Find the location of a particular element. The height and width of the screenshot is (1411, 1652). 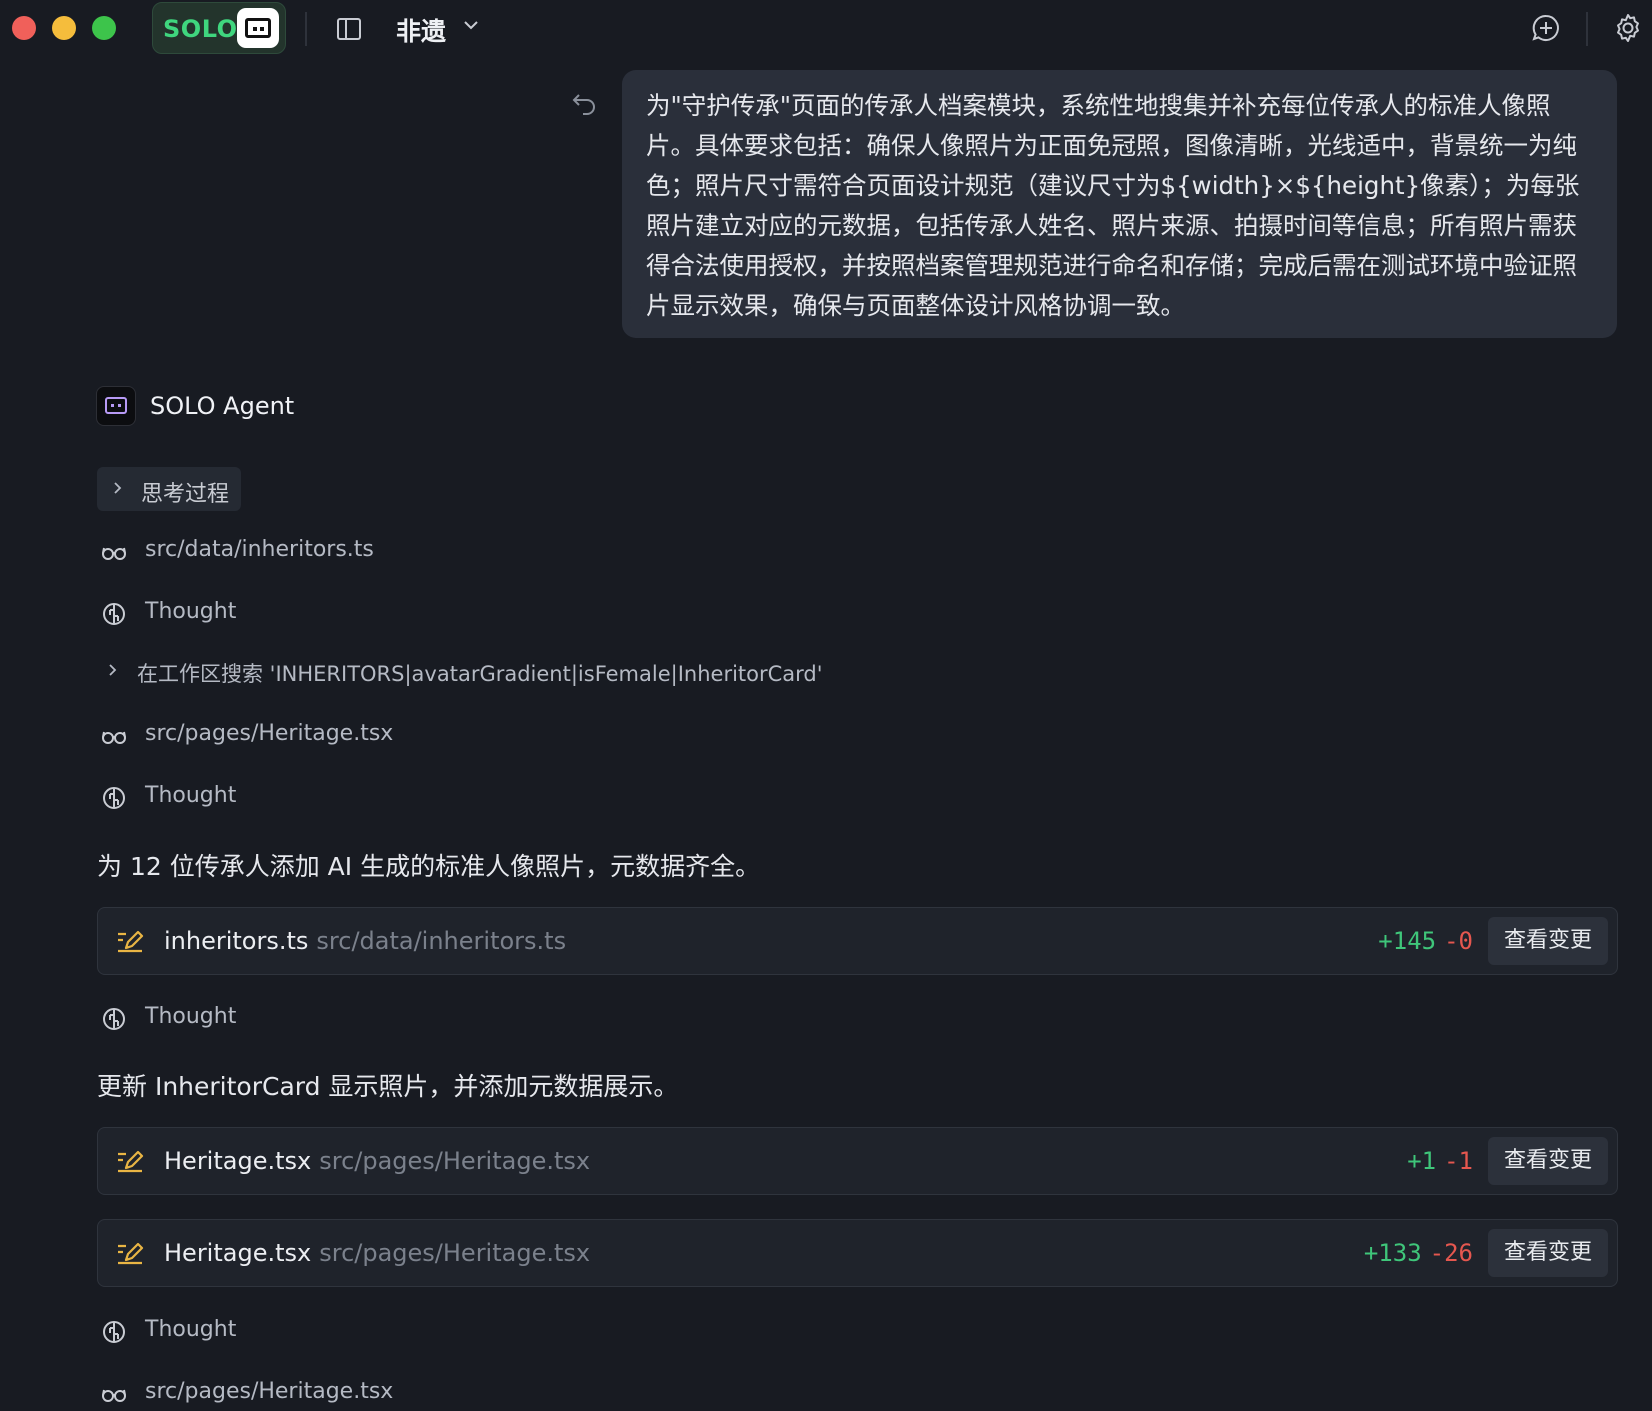

agent-name: SOLO Agent is located at coordinates (222, 406).